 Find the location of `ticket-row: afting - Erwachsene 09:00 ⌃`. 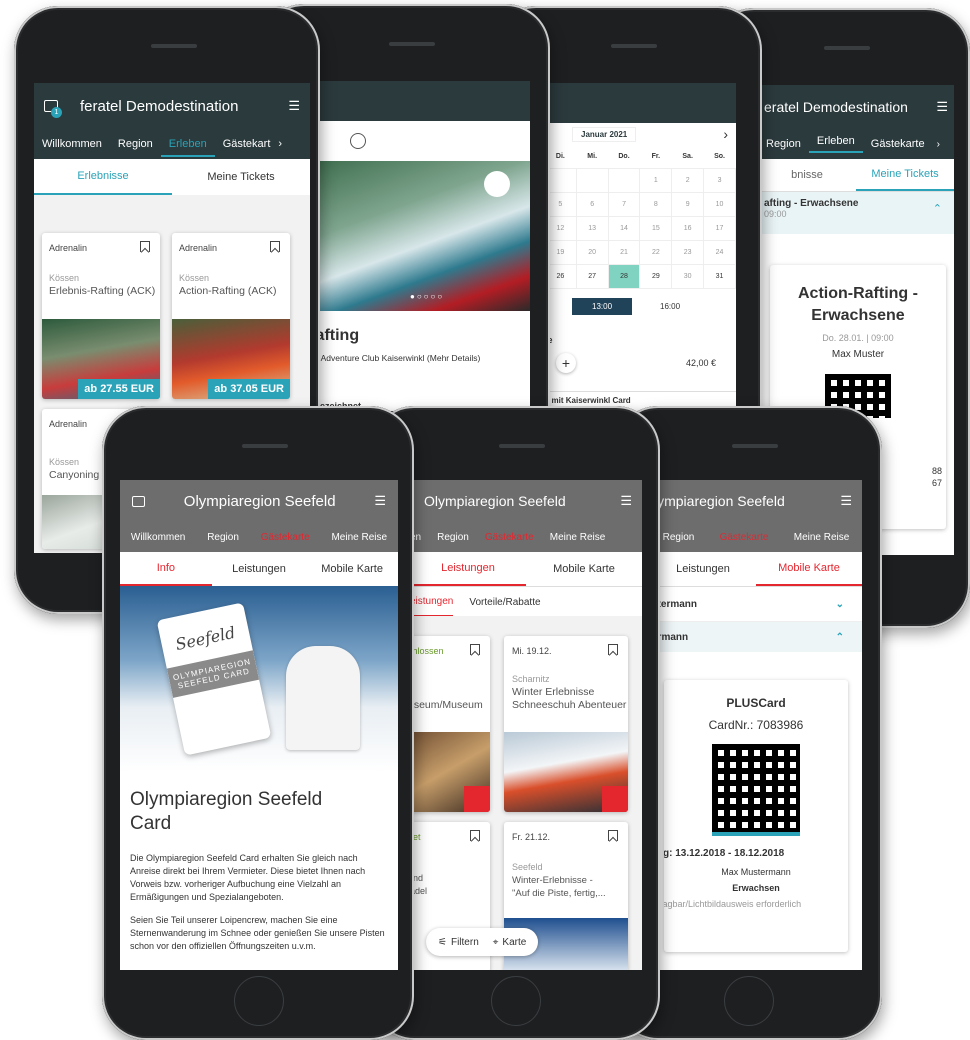

ticket-row: afting - Erwachsene 09:00 ⌃ is located at coordinates (856, 213).